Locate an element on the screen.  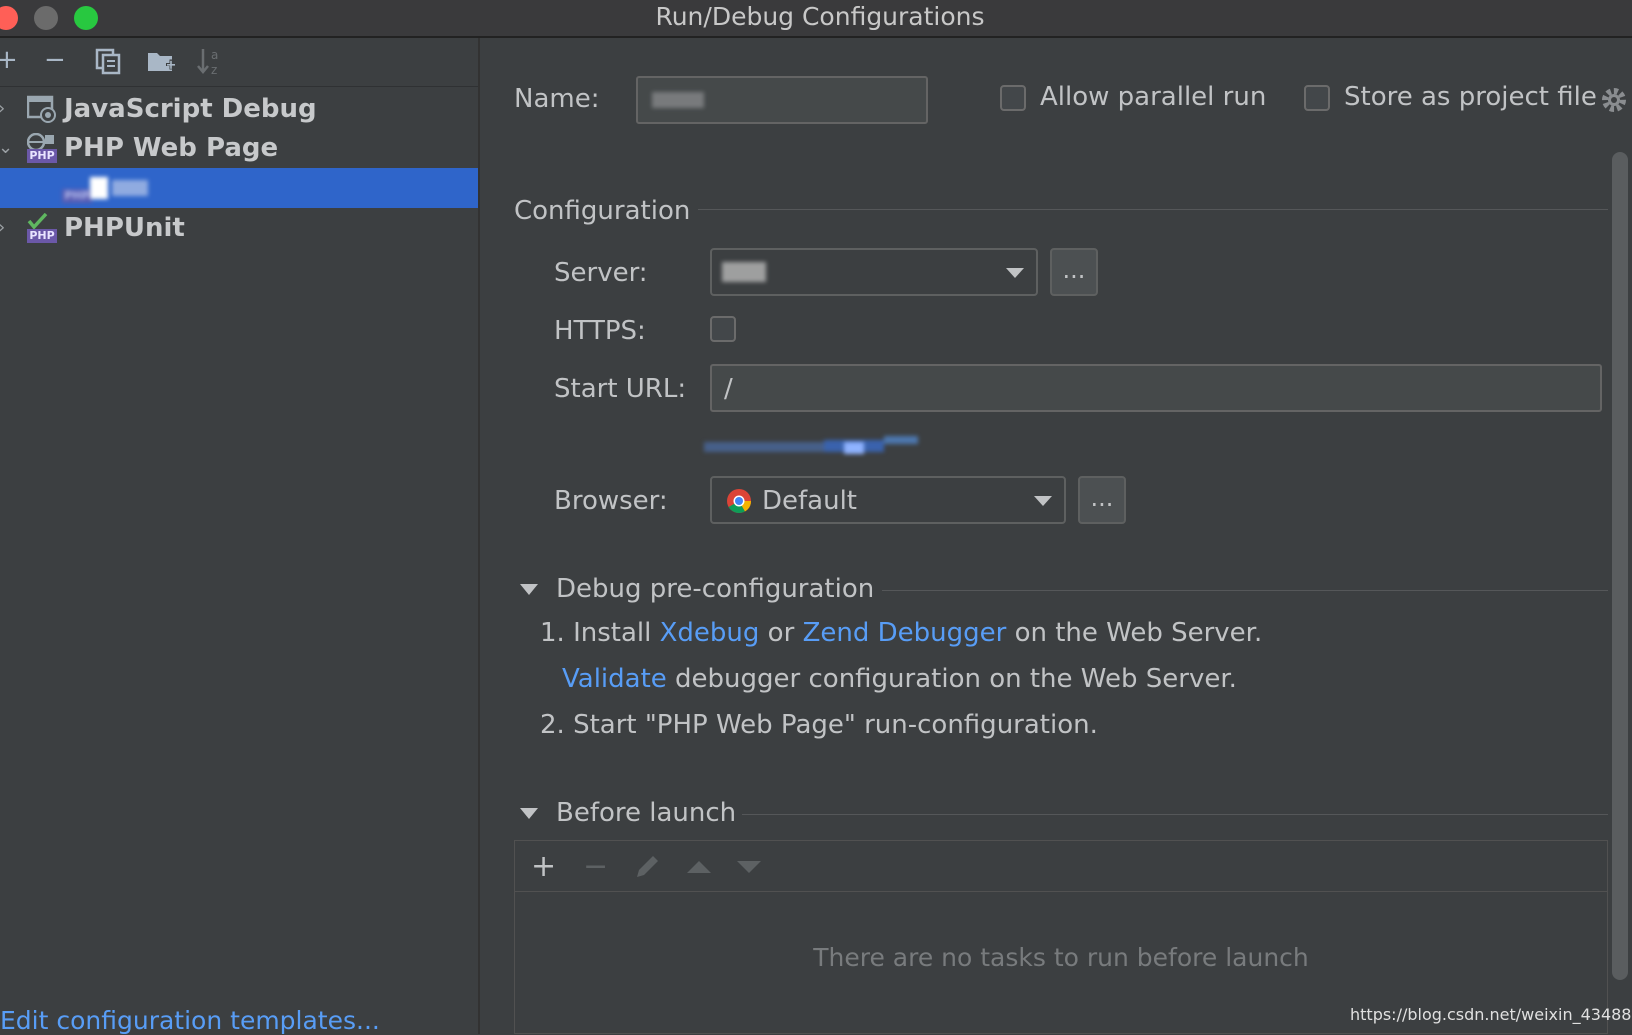
sort-icon: az is located at coordinates (211, 61).